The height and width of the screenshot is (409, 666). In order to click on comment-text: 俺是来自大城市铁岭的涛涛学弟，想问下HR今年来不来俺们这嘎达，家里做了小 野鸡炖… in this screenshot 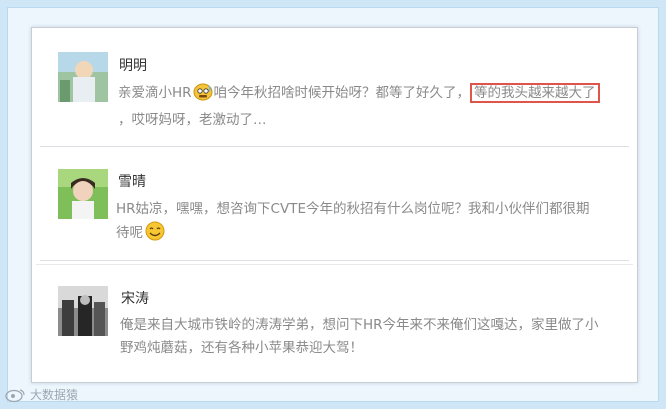, I will do `click(359, 337)`.